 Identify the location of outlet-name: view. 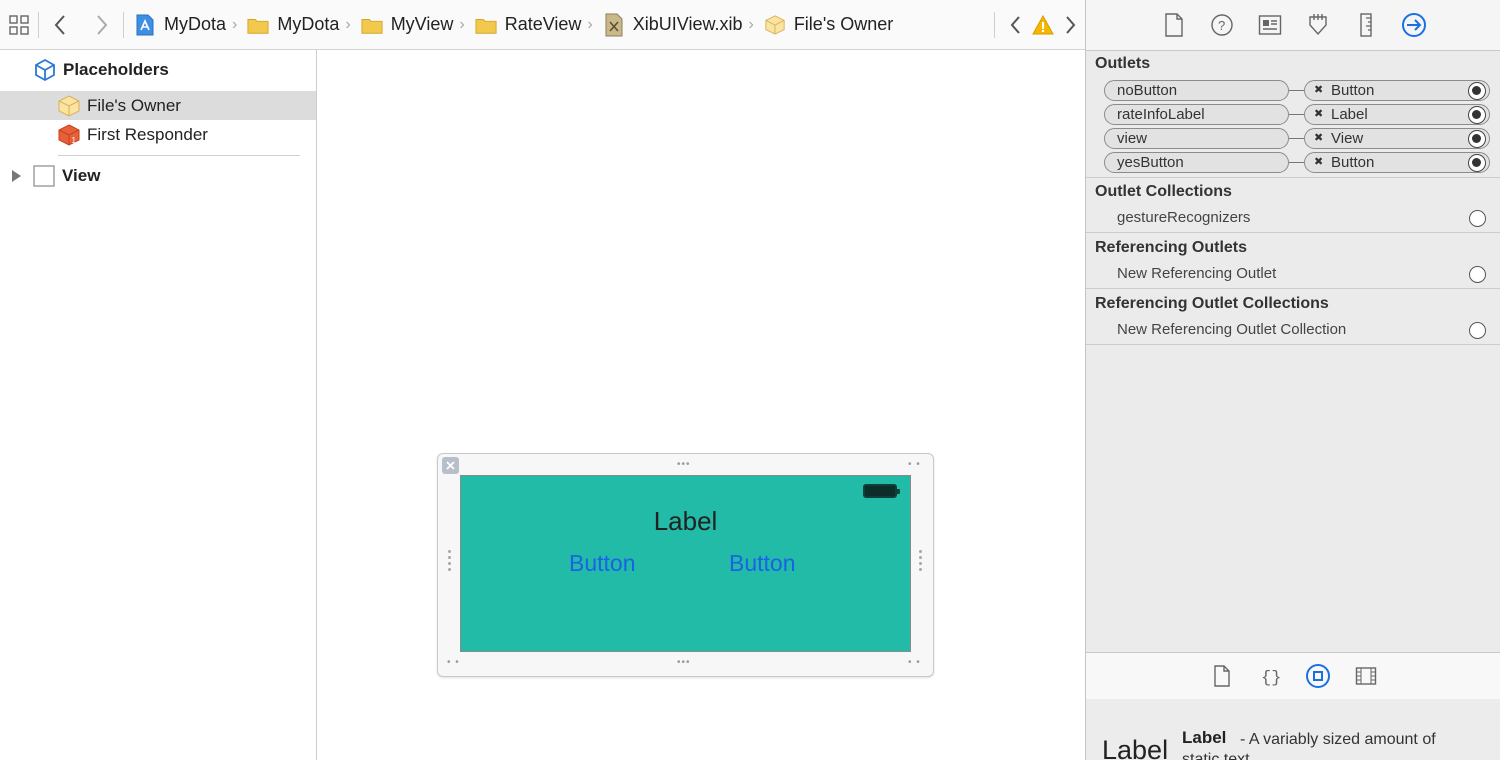
(1196, 138).